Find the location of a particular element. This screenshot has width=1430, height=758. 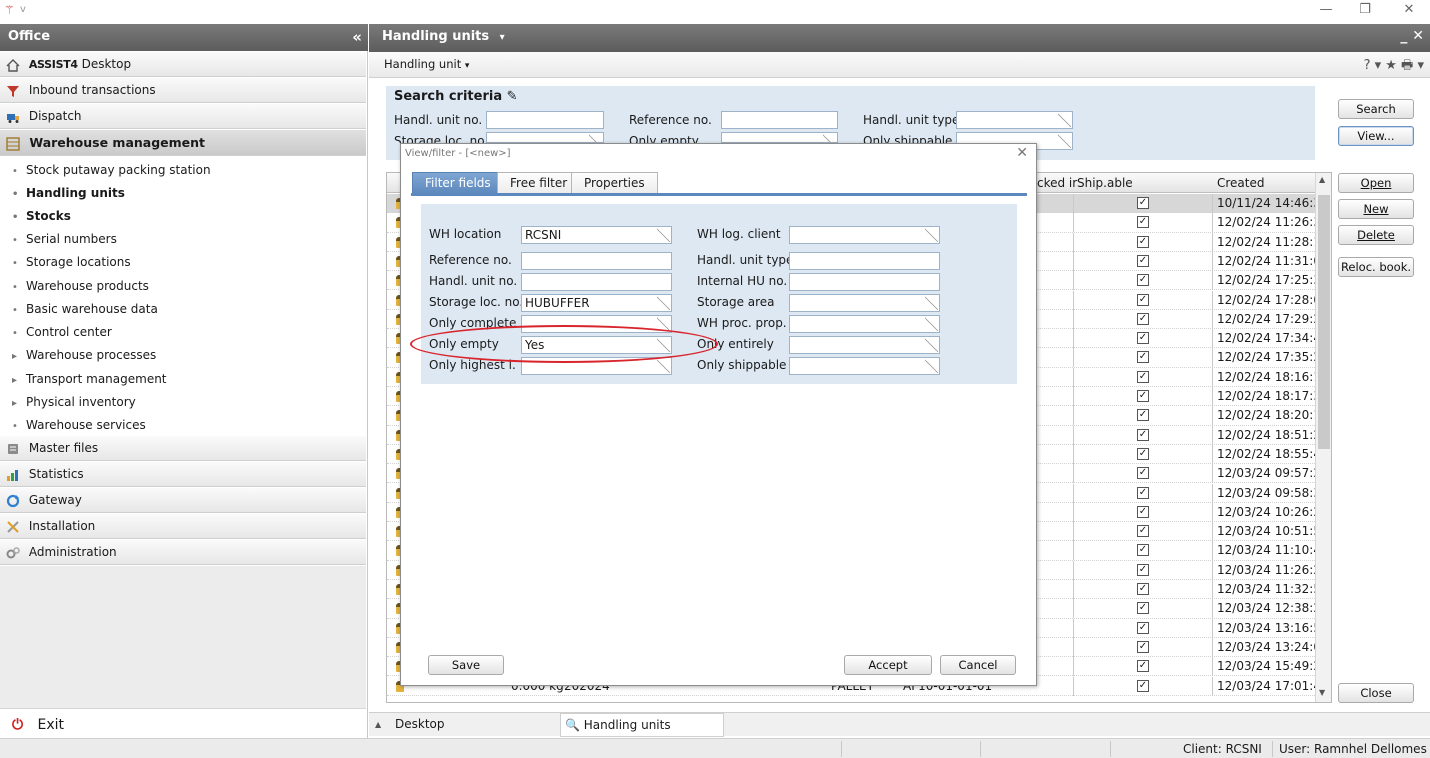

filter-internal-hu-no-field is located at coordinates (864, 282).